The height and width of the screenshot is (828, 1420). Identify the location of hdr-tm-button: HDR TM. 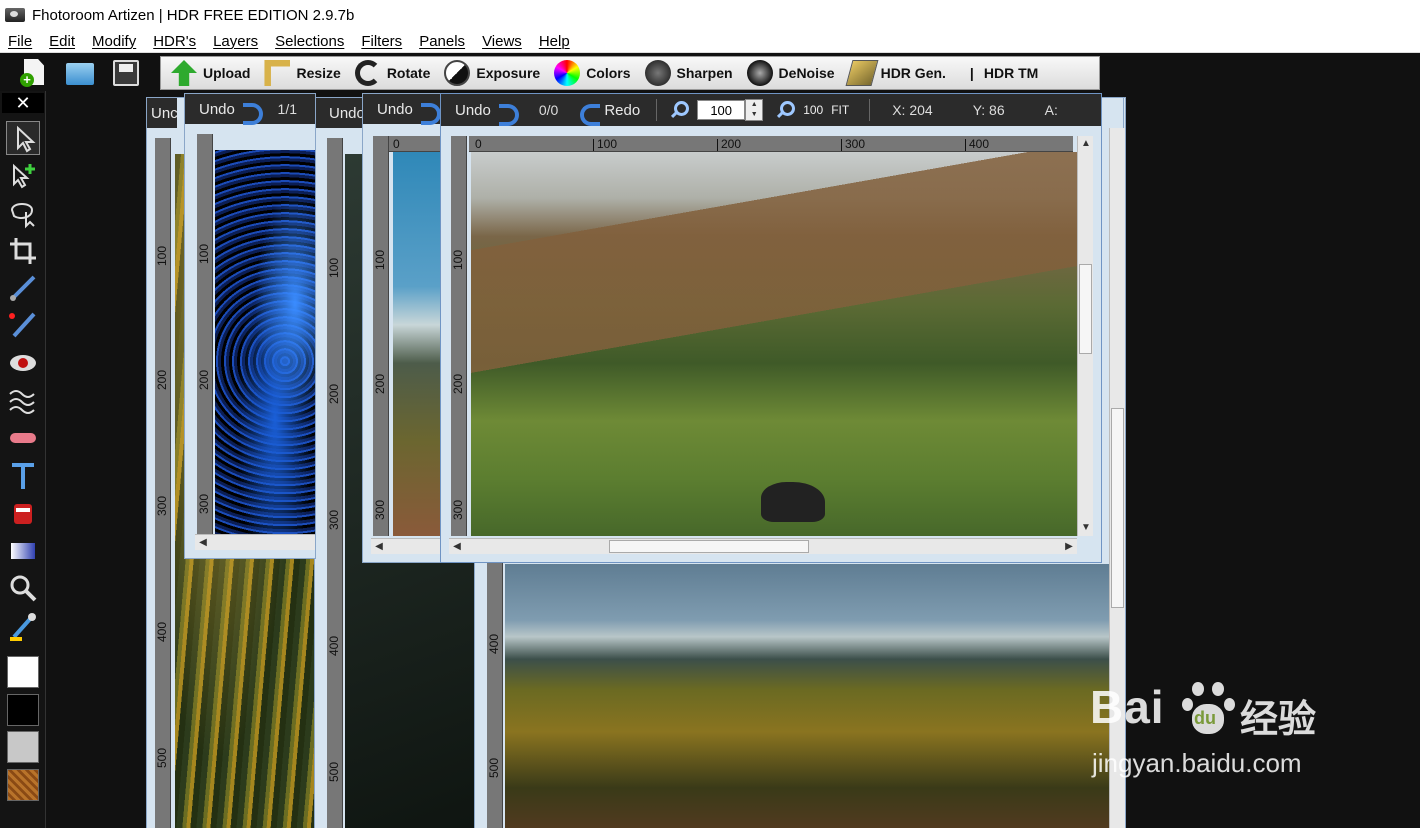
(1011, 73).